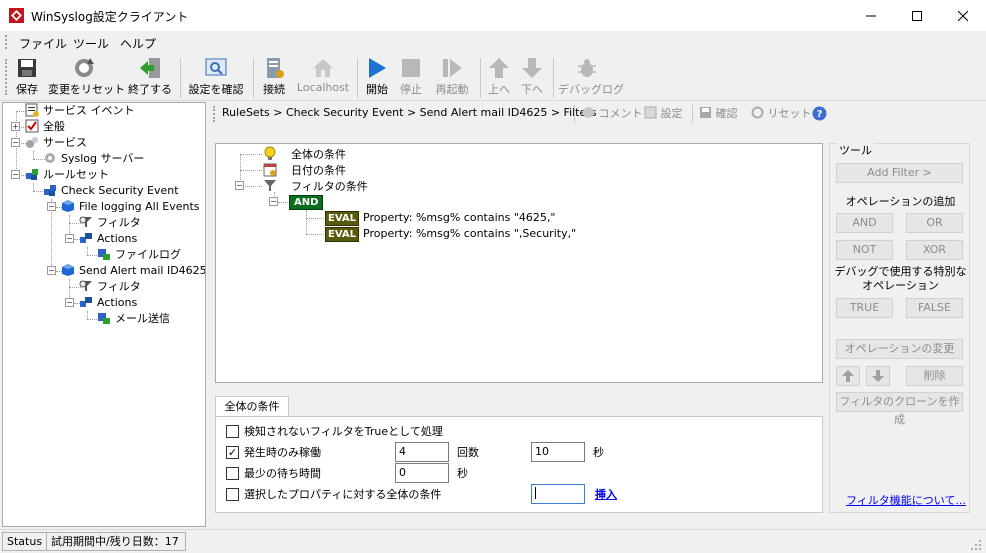 The height and width of the screenshot is (553, 986). Describe the element at coordinates (69, 302) in the screenshot. I see `collapse-actions-2-toggle: −` at that location.